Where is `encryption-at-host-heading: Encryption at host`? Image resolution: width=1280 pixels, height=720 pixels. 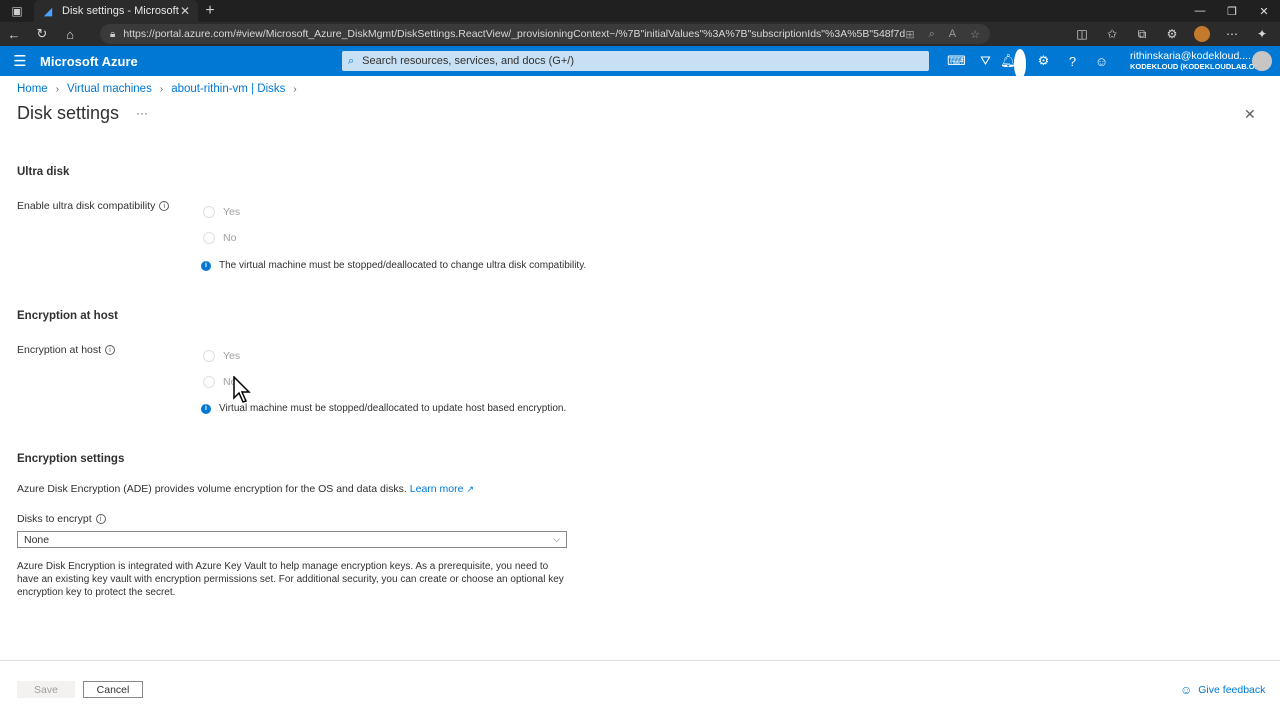
encryption-at-host-heading: Encryption at host is located at coordinates (67, 316).